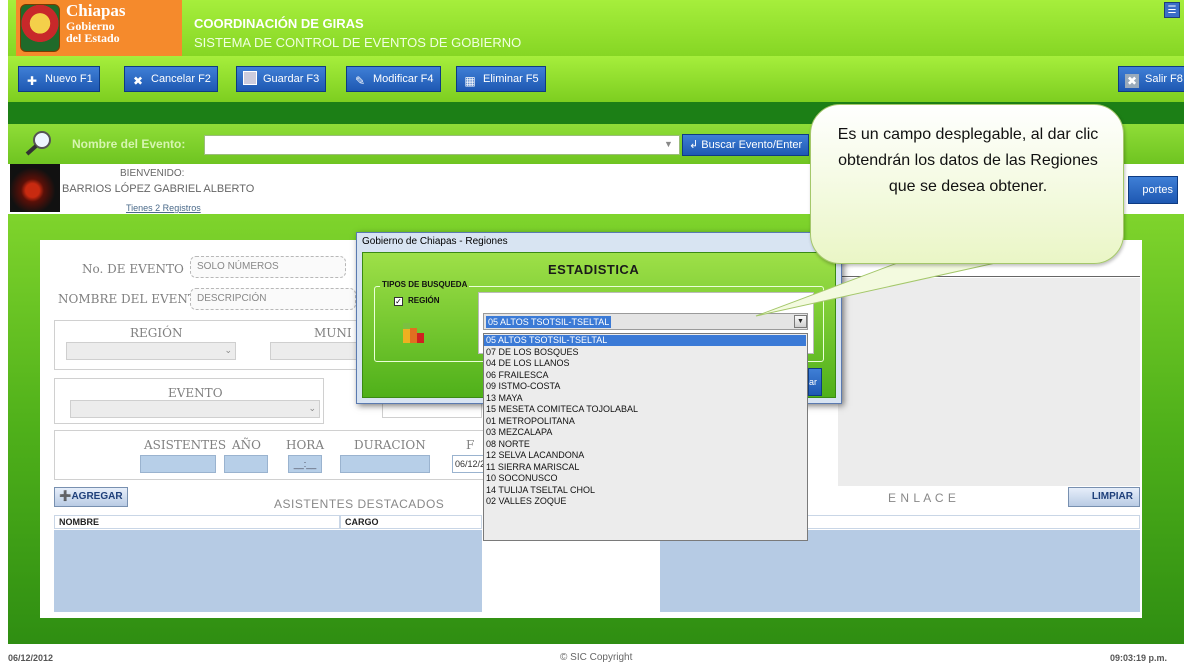 The height and width of the screenshot is (663, 1184). What do you see at coordinates (129, 144) in the screenshot?
I see `event-name-search-label: Nombre del Evento:` at bounding box center [129, 144].